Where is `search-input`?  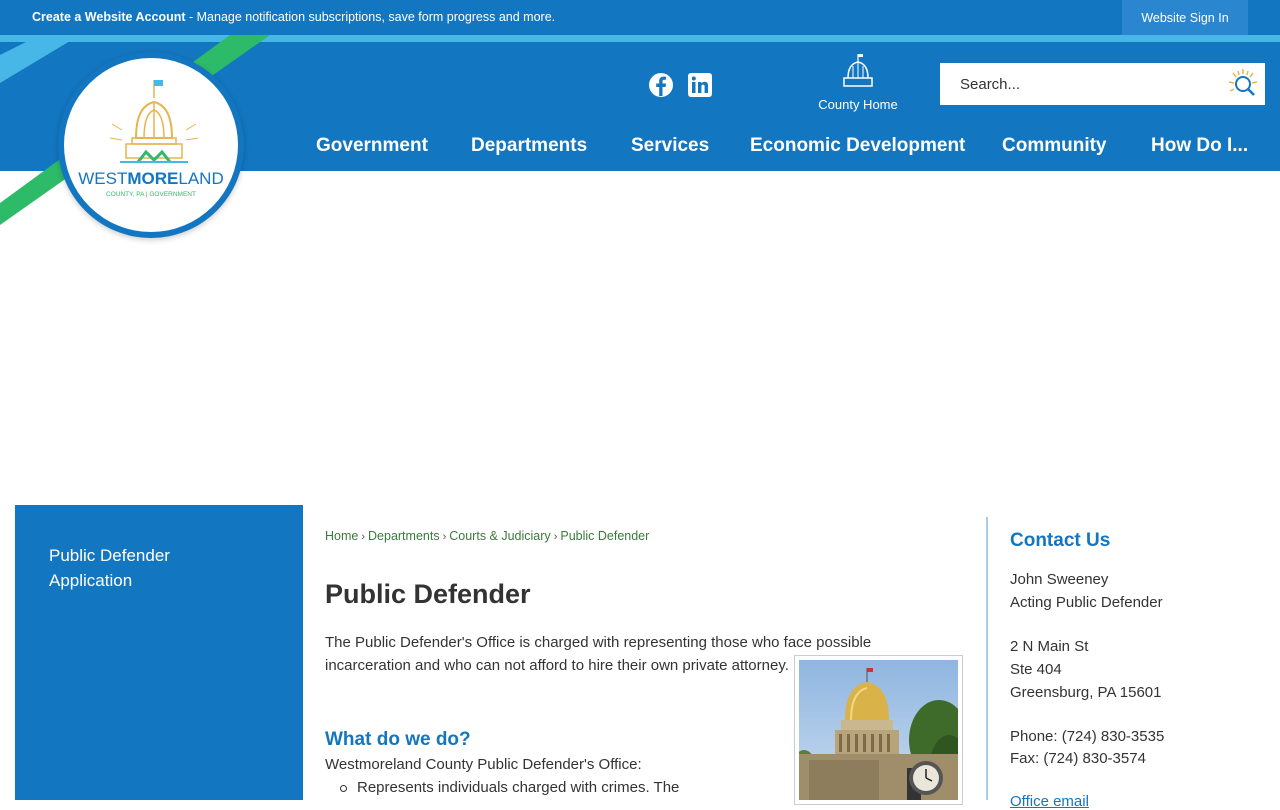
search-input is located at coordinates (1080, 84).